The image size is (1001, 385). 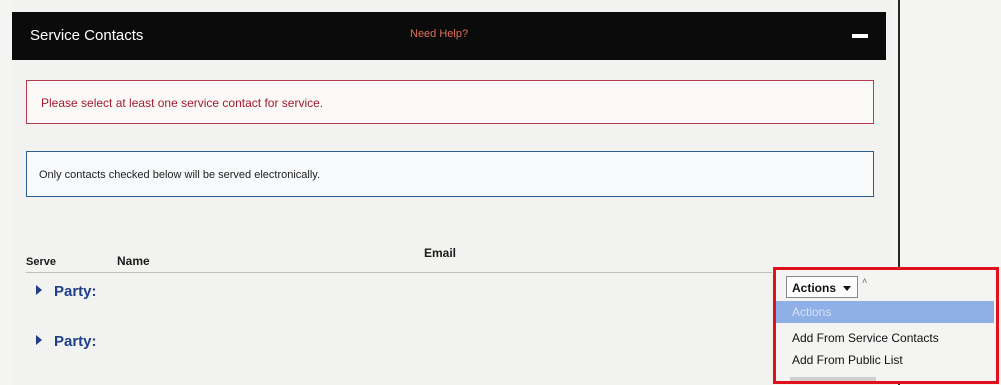 What do you see at coordinates (847, 288) in the screenshot?
I see `chevron-down-icon` at bounding box center [847, 288].